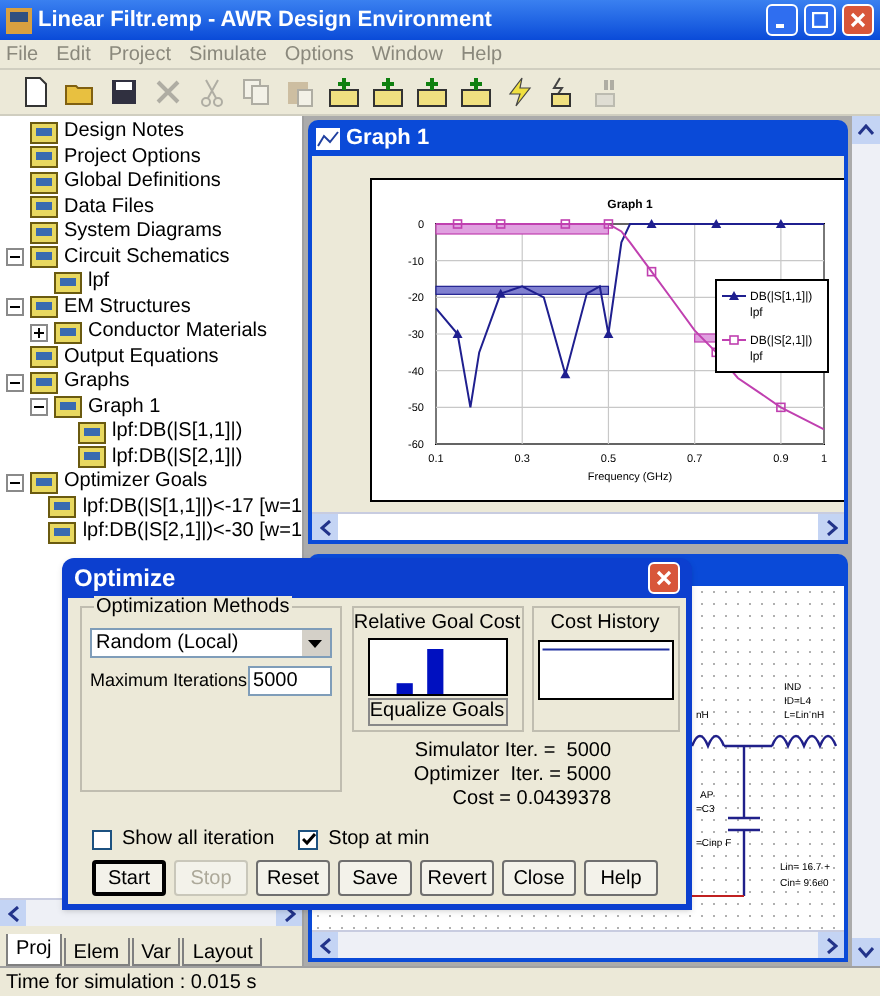 The image size is (880, 996). I want to click on close-icon, so click(664, 578).